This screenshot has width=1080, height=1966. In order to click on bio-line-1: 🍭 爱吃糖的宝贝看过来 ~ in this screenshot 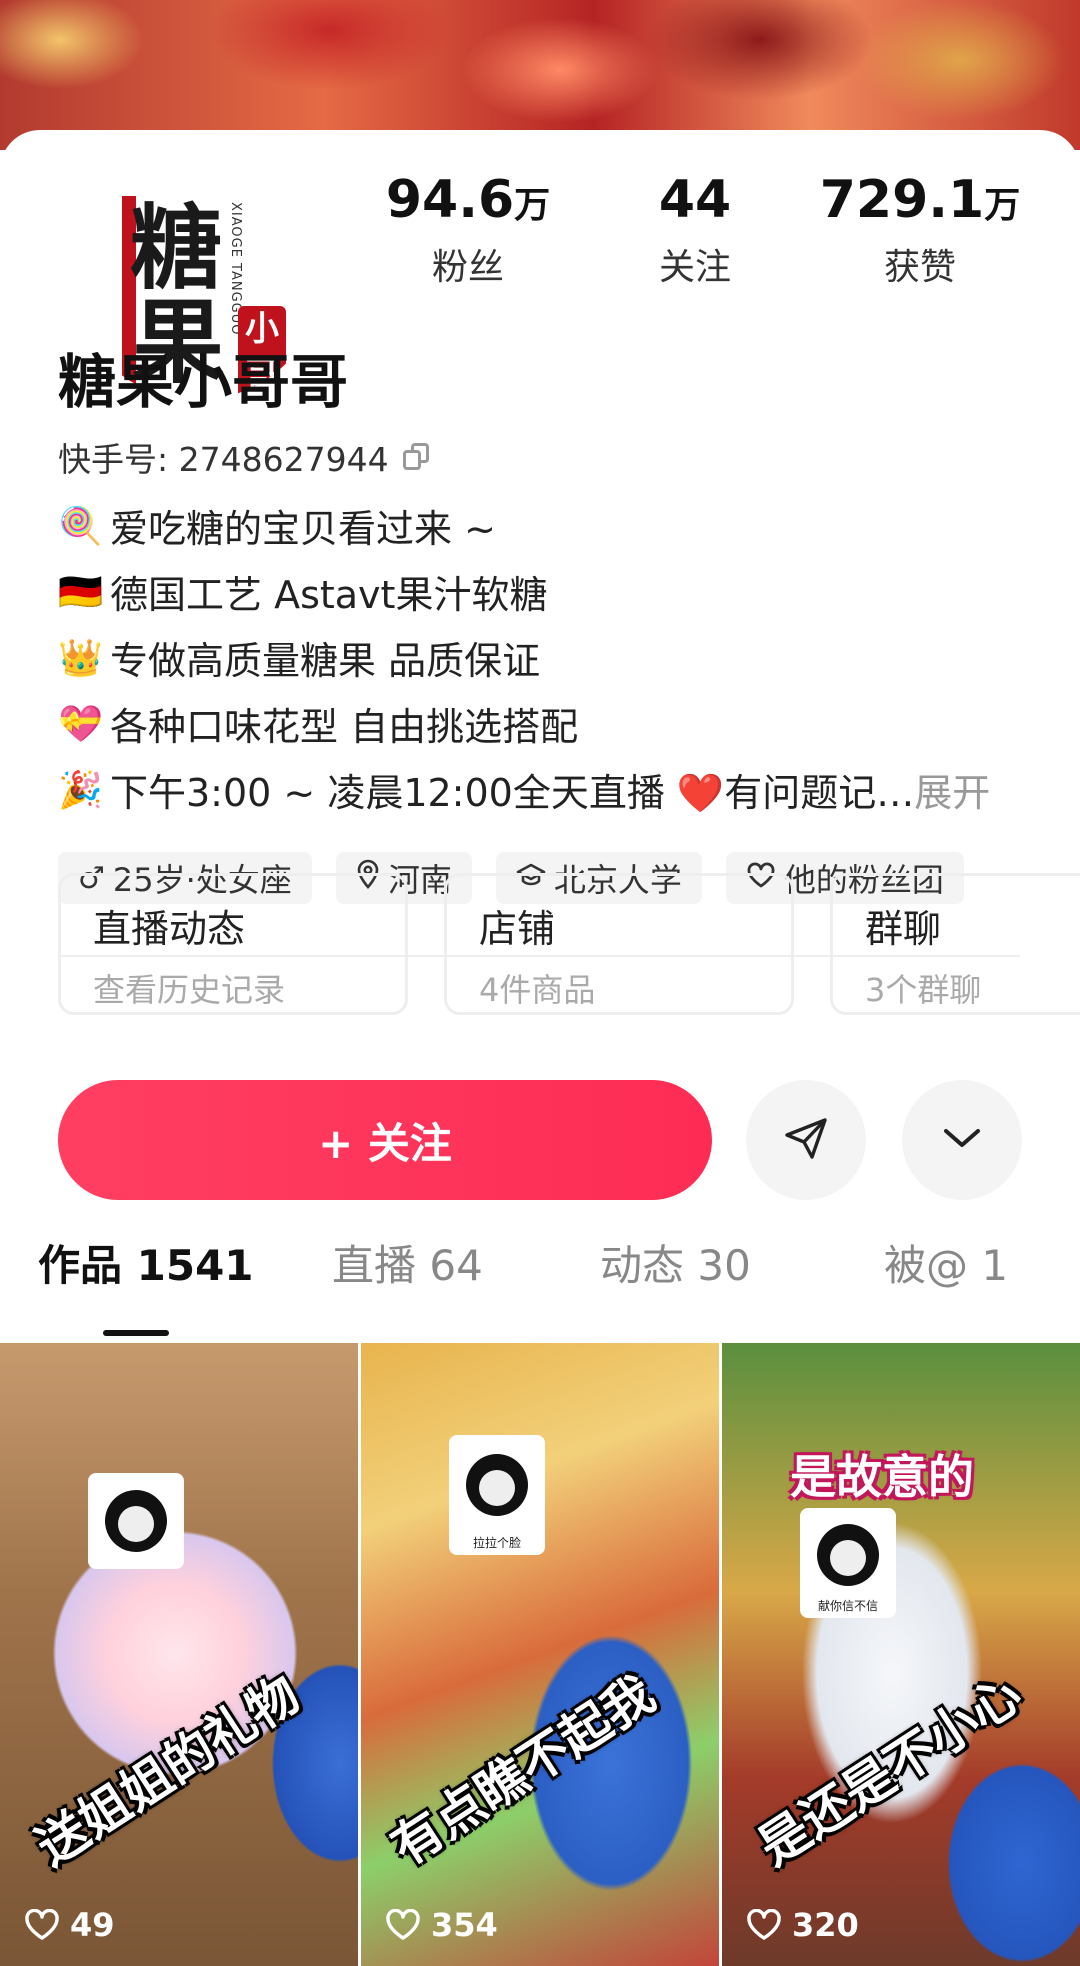, I will do `click(548, 525)`.